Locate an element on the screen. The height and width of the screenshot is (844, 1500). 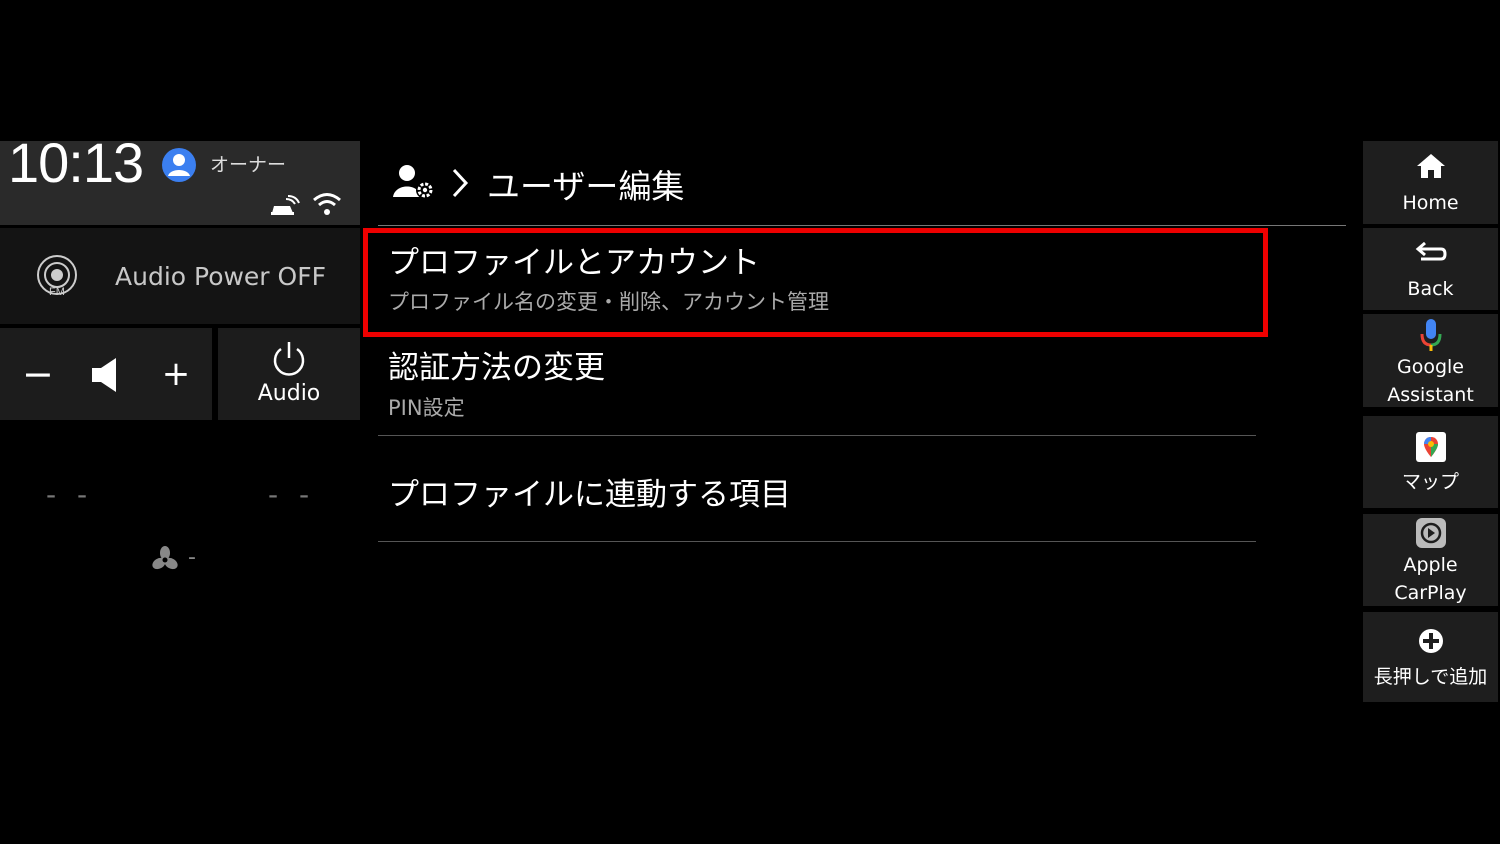
microphone-icon is located at coordinates (1430, 335).